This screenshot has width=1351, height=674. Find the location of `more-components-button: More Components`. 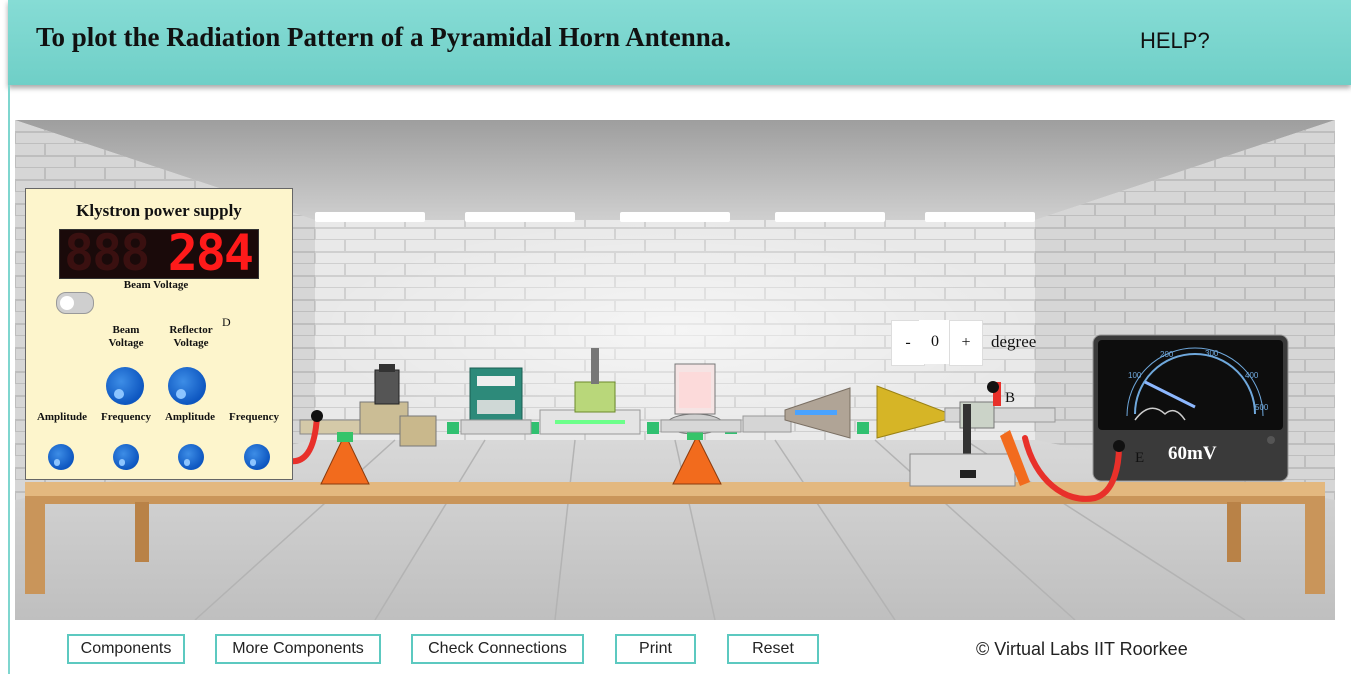

more-components-button: More Components is located at coordinates (298, 649).